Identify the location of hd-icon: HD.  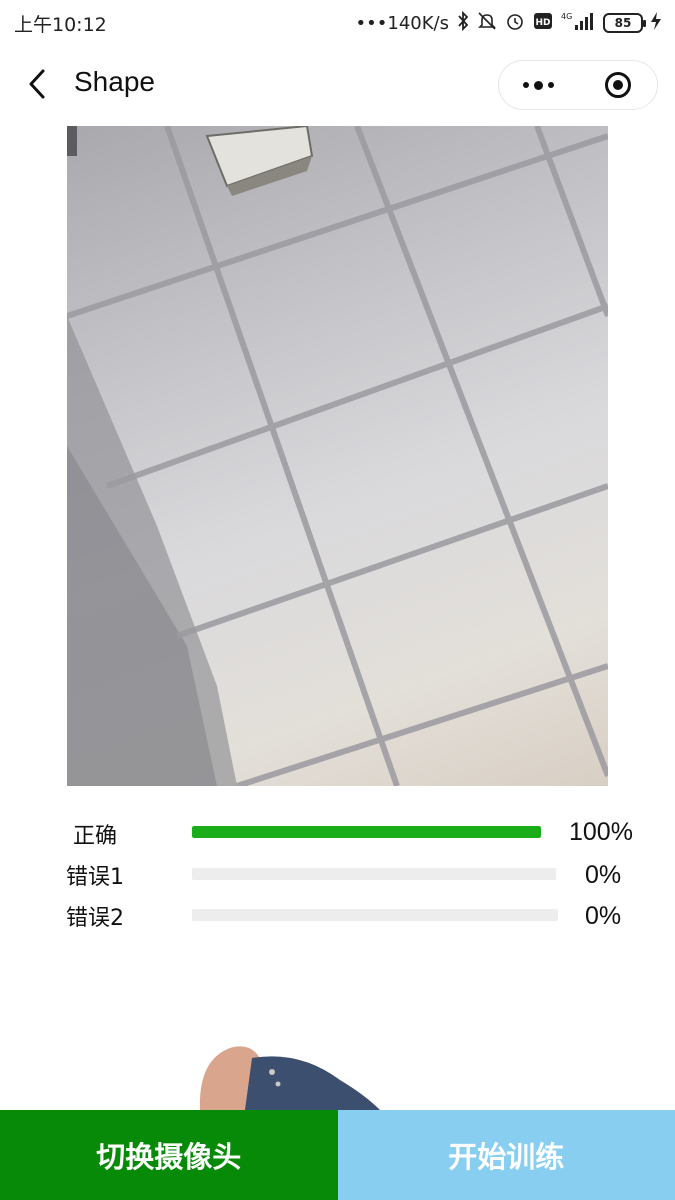
(543, 23).